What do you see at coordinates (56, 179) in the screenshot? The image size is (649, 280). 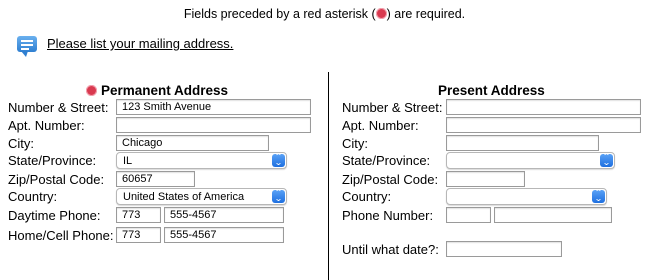 I see `perm-zip-label: Zip/Postal Code:` at bounding box center [56, 179].